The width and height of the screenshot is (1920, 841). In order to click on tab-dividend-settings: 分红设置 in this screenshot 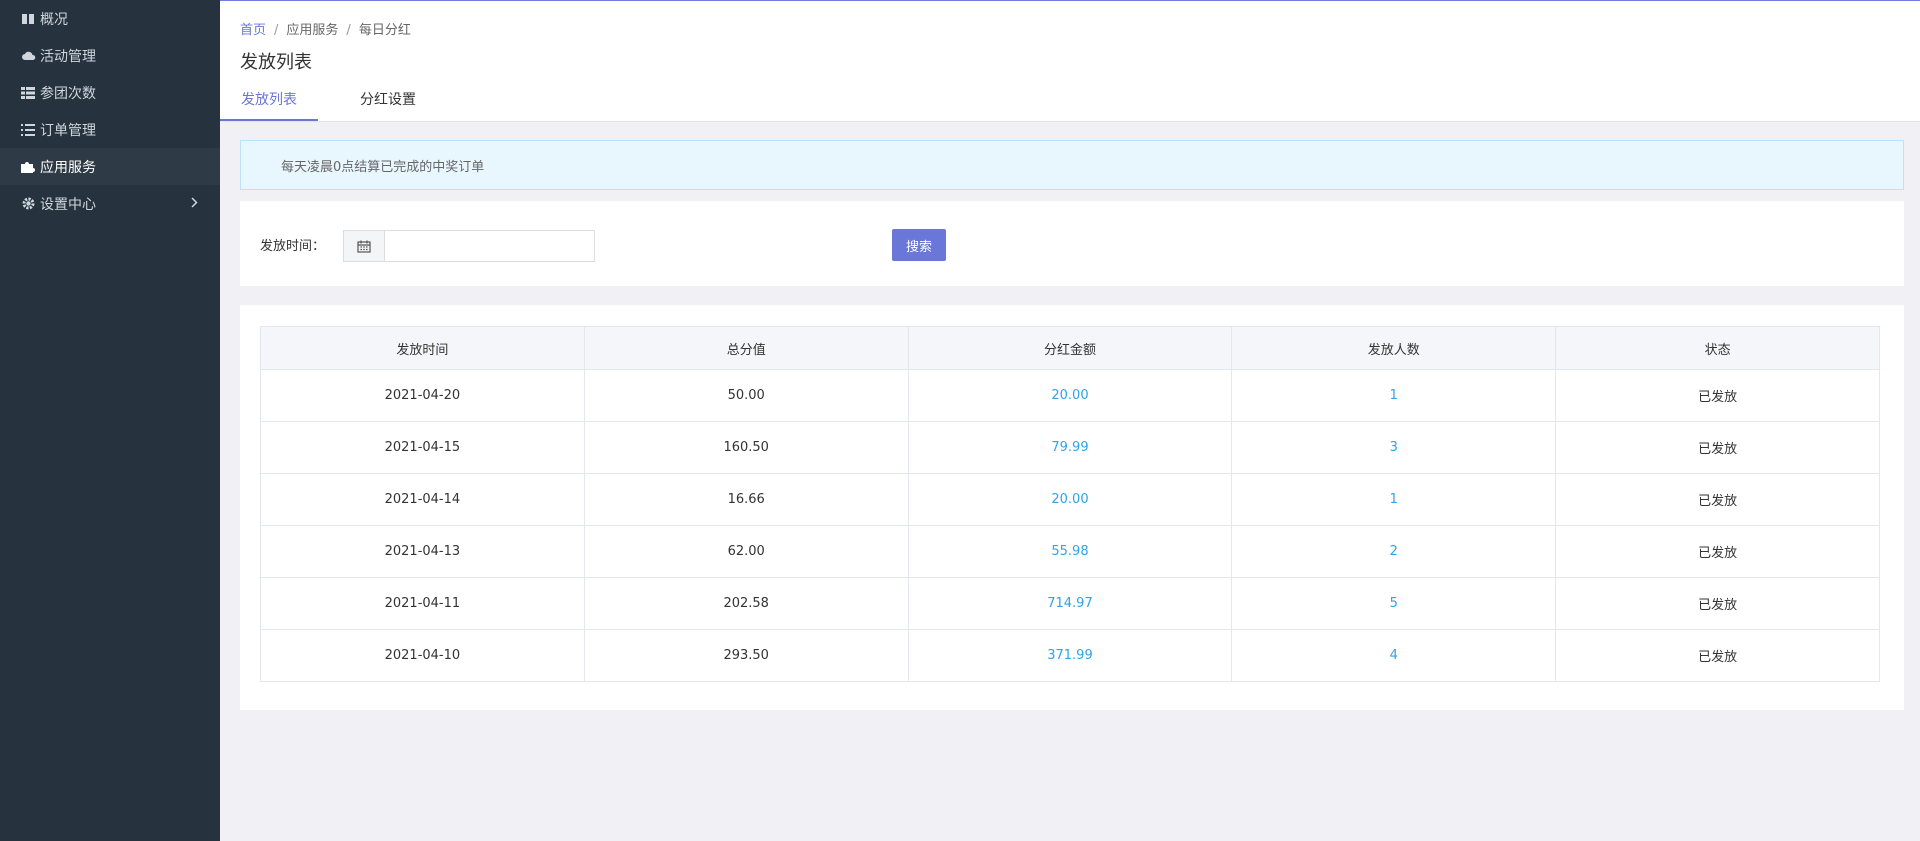, I will do `click(388, 105)`.